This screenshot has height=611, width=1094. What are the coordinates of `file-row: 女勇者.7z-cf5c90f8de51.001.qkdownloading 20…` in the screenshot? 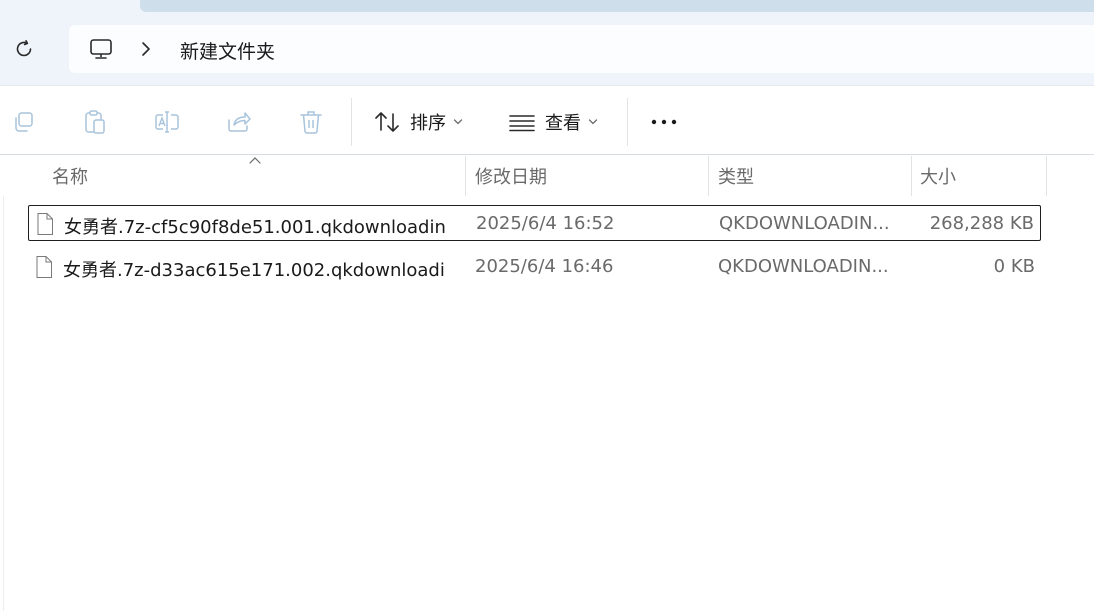 It's located at (534, 223).